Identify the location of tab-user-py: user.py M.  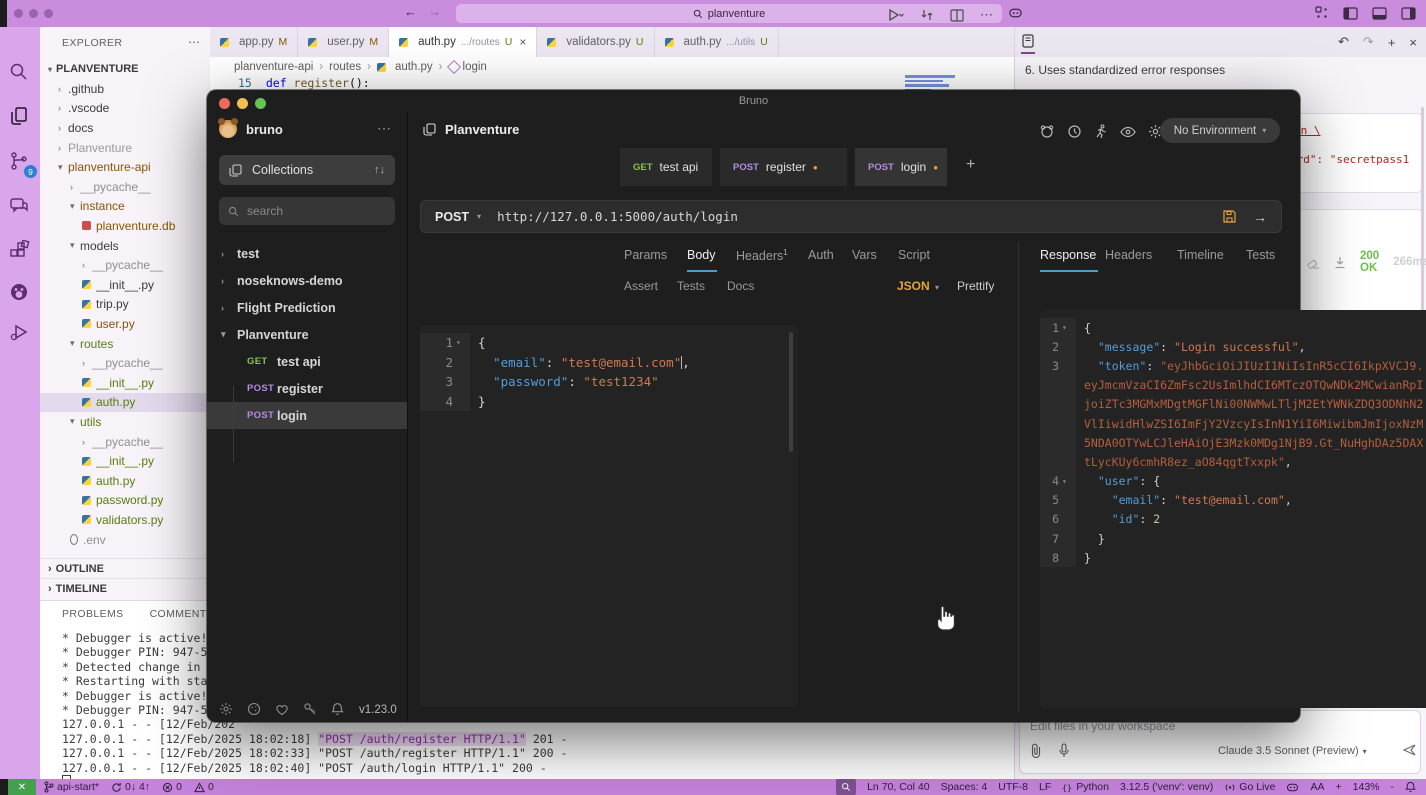
(344, 42).